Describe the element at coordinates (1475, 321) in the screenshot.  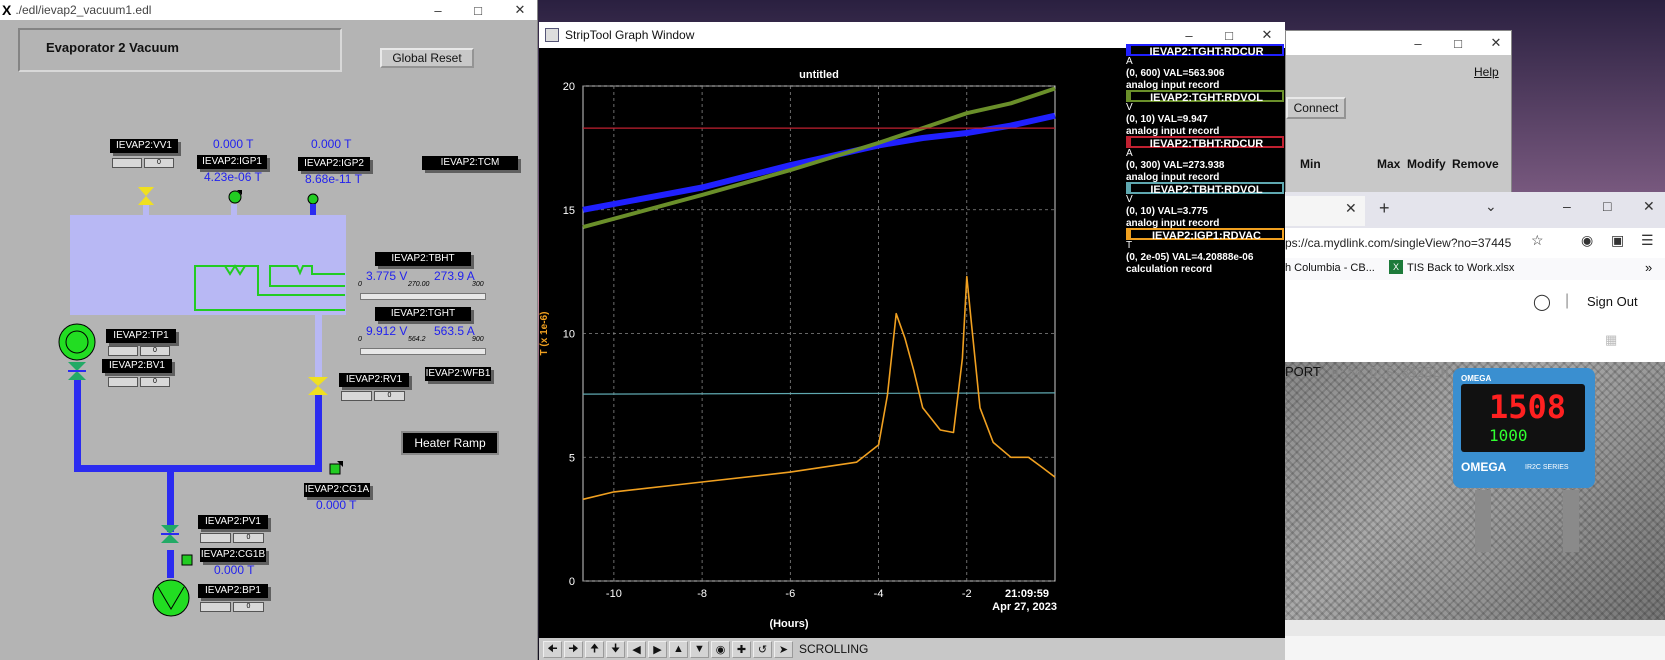
I see `page-header: ◯ | Sign Out ▦` at that location.